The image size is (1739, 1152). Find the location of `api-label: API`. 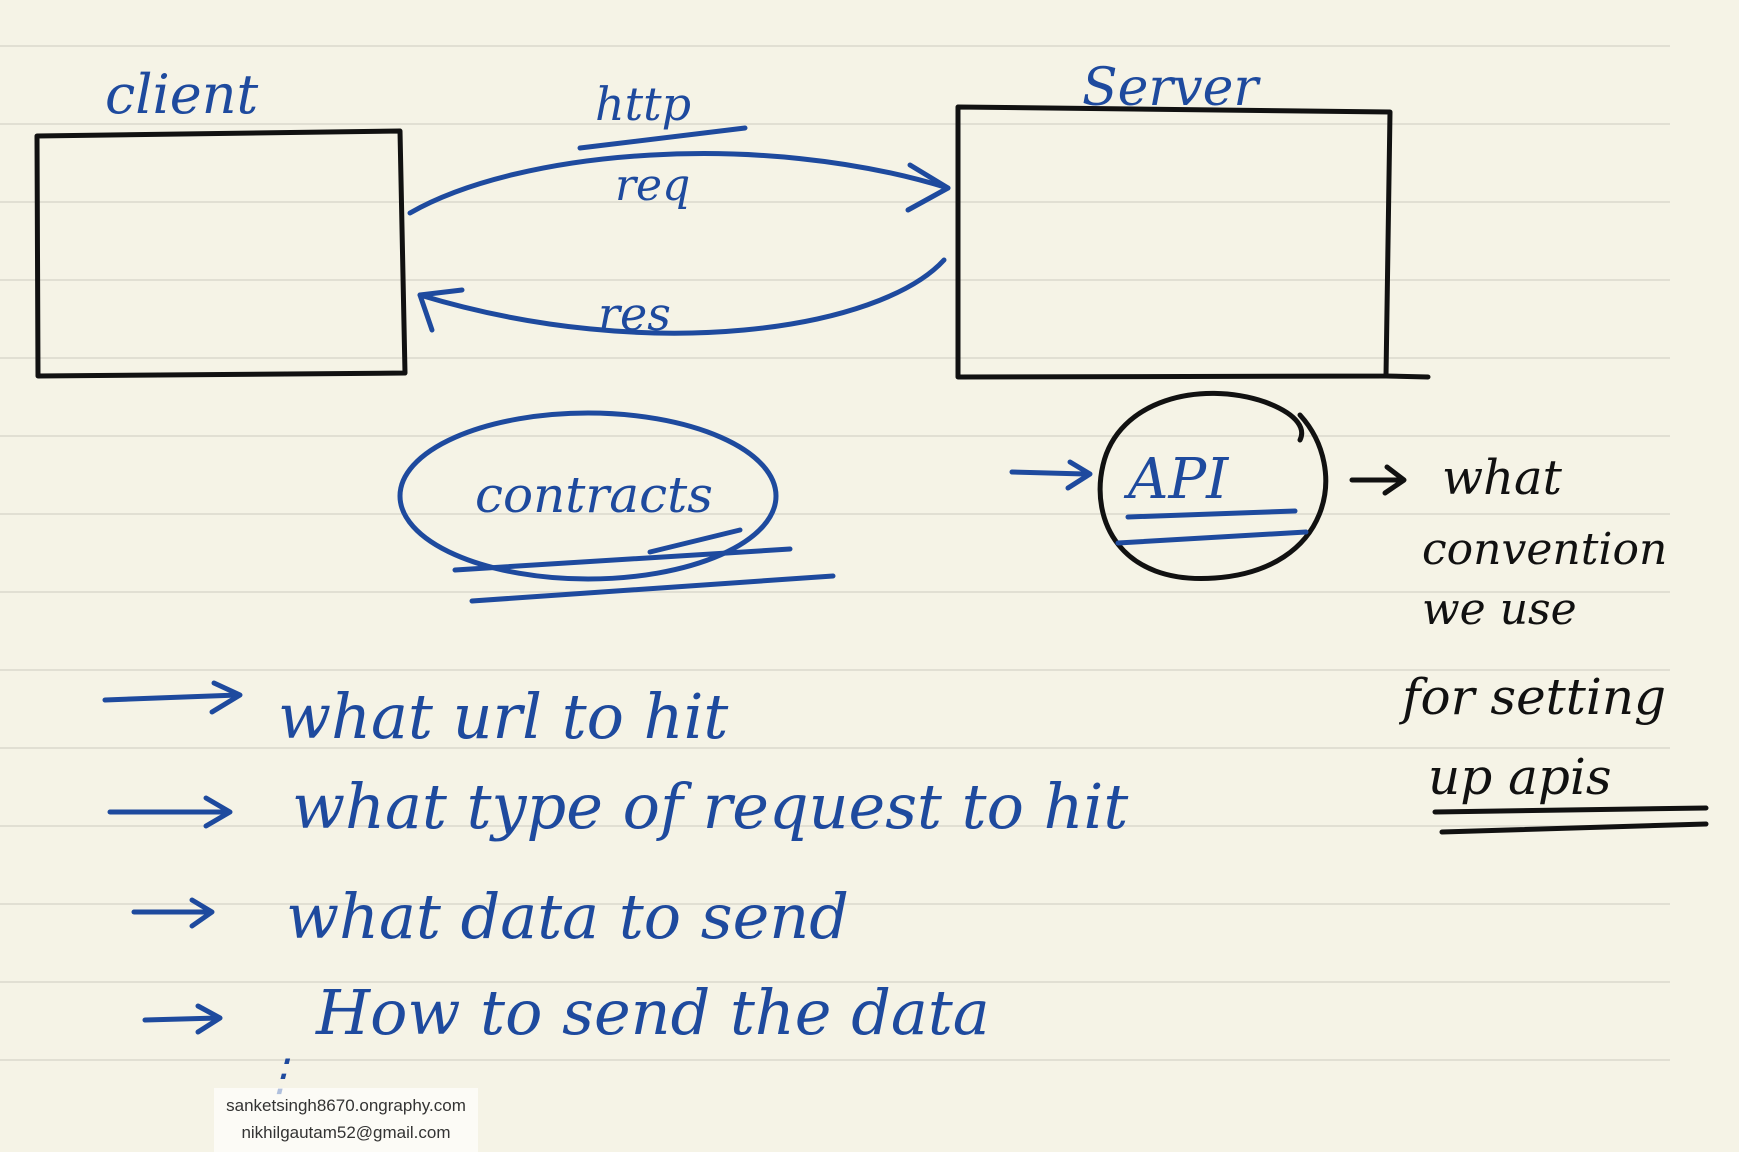

api-label: API is located at coordinates (1176, 479).